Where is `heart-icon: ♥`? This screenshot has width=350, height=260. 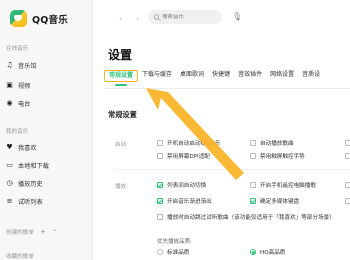 heart-icon: ♥ is located at coordinates (9, 146).